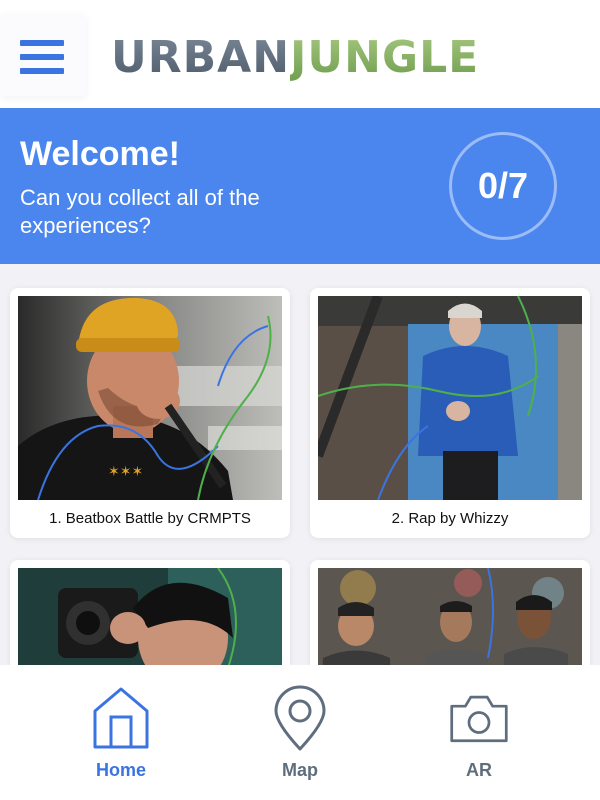  I want to click on welcome-title: Welcome!, so click(100, 154).